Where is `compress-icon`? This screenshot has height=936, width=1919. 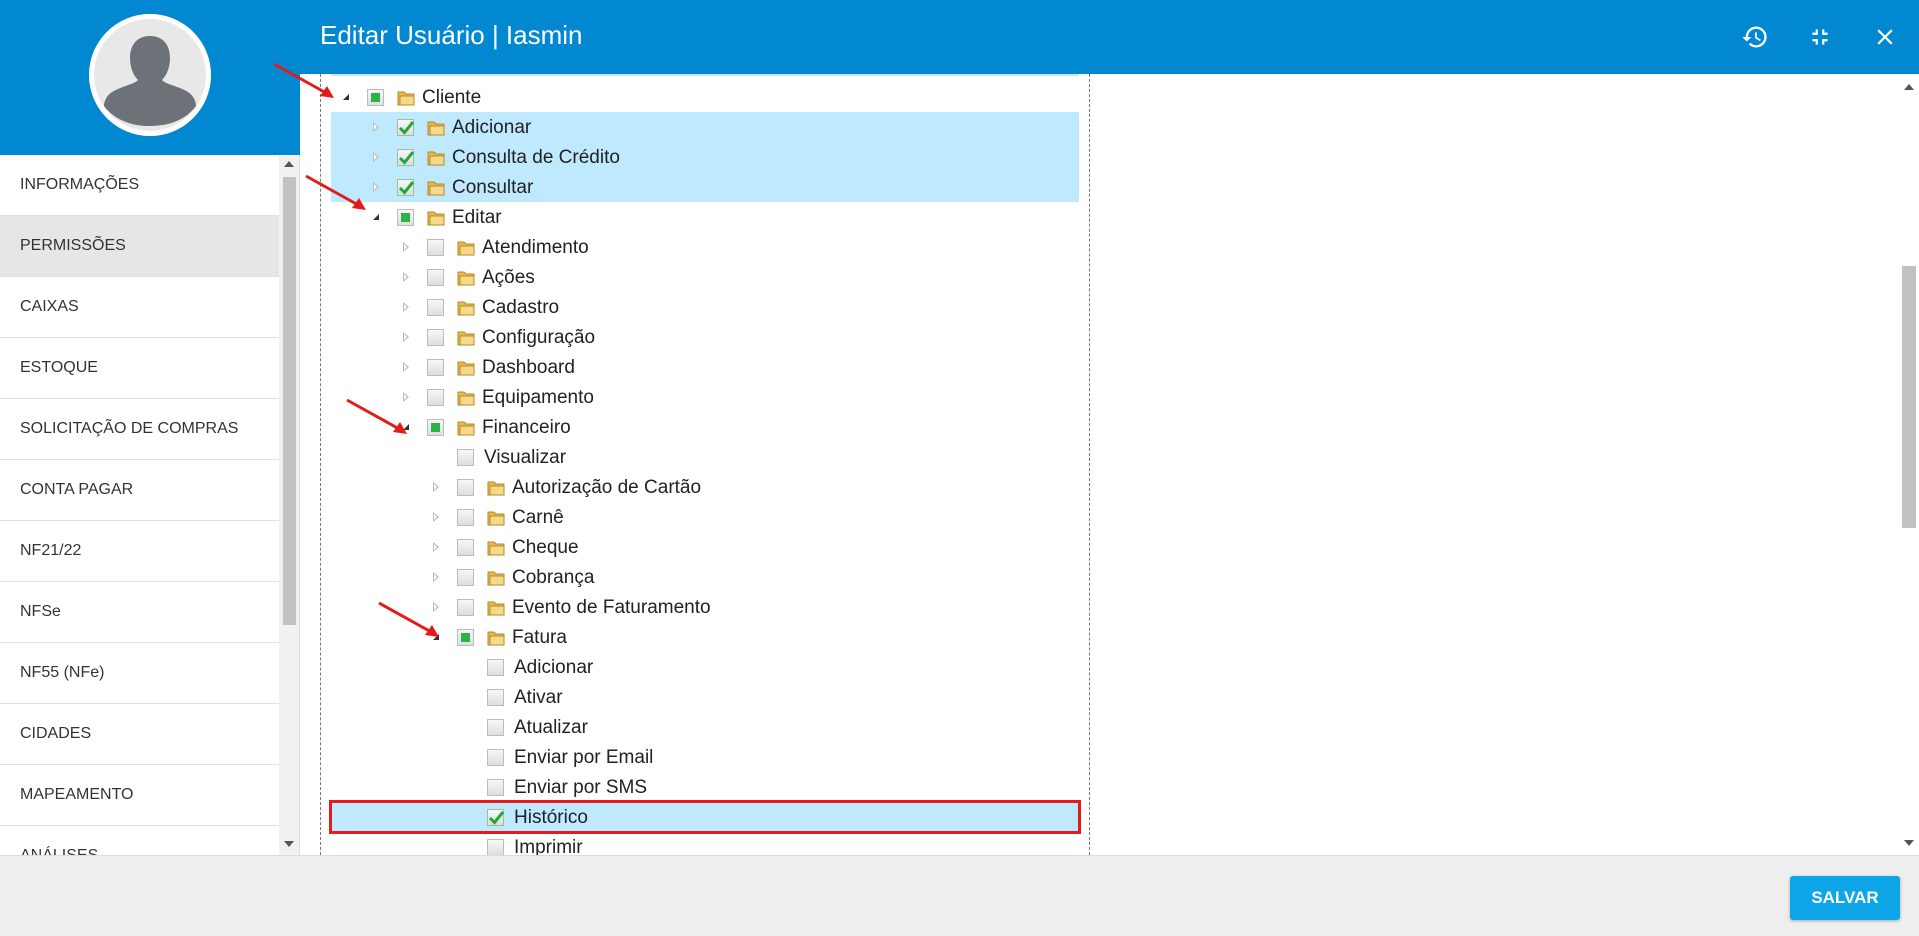 compress-icon is located at coordinates (1820, 37).